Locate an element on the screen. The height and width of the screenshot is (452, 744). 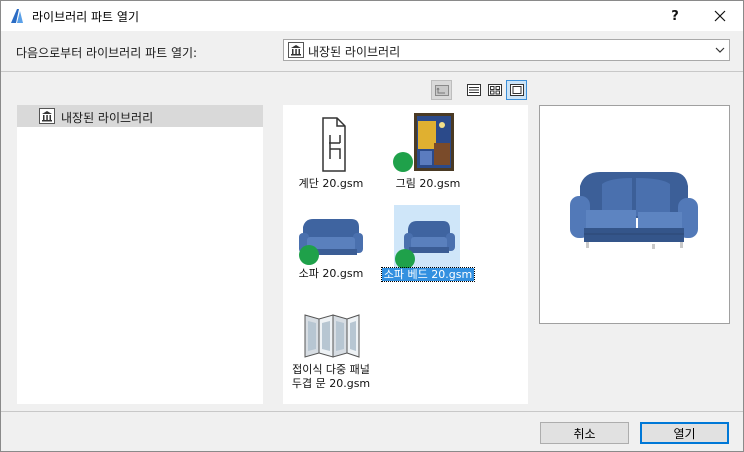
part-tile-sofa-bed: 소파 베드 20.gsm is located at coordinates (428, 245).